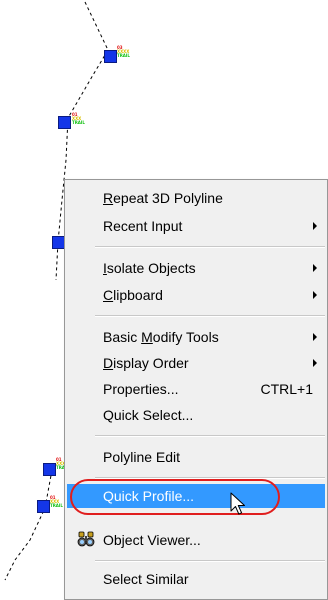  I want to click on menu-item-isolate-objects: Isolate Objects, so click(196, 268).